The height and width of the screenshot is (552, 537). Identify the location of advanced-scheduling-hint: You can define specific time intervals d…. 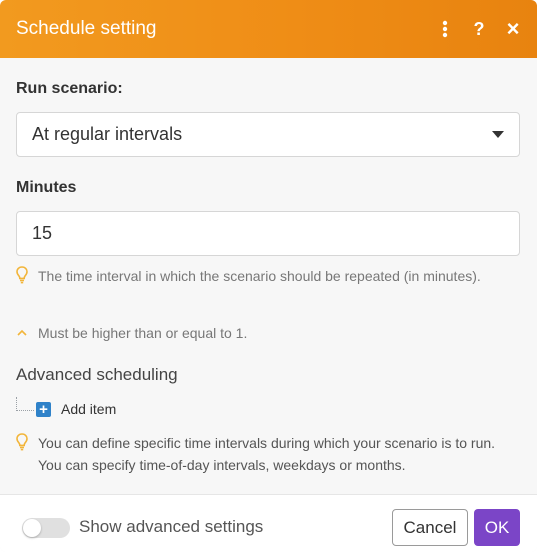
(268, 454).